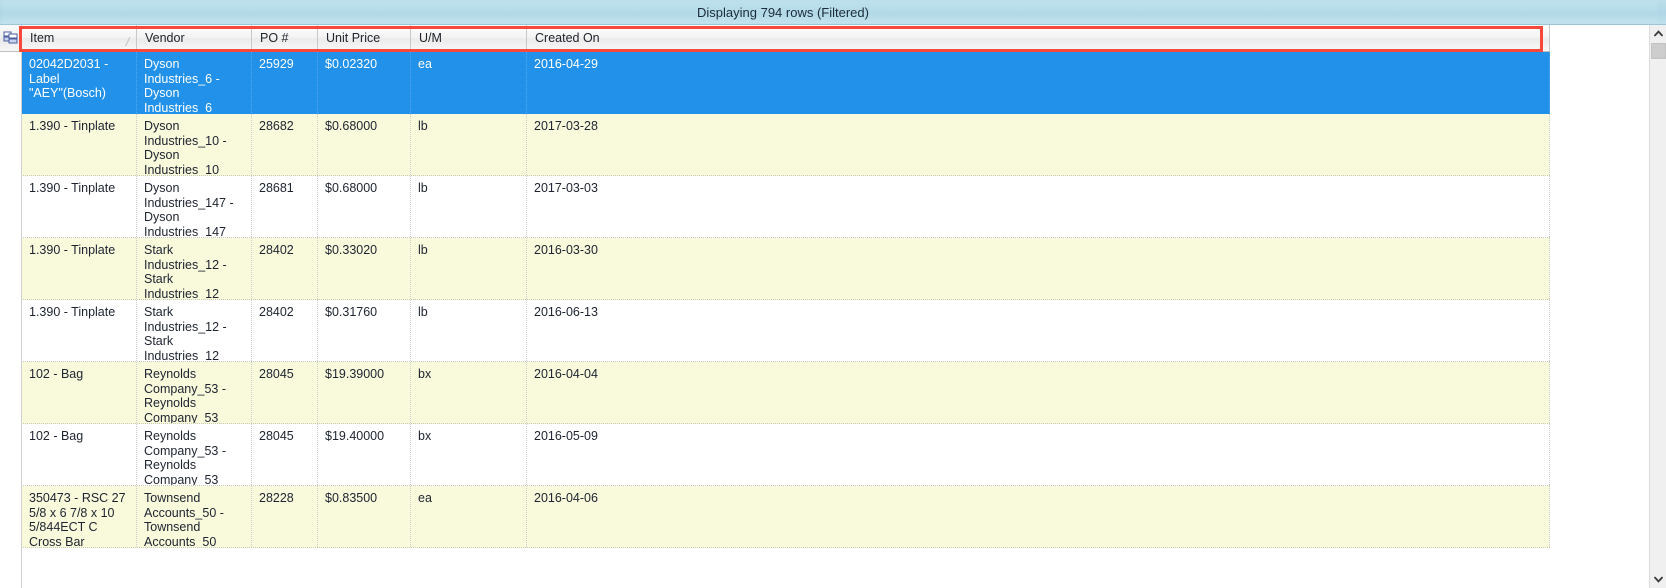 The image size is (1666, 588). Describe the element at coordinates (1038, 144) in the screenshot. I see `cell-created-on: 2017-03-28` at that location.